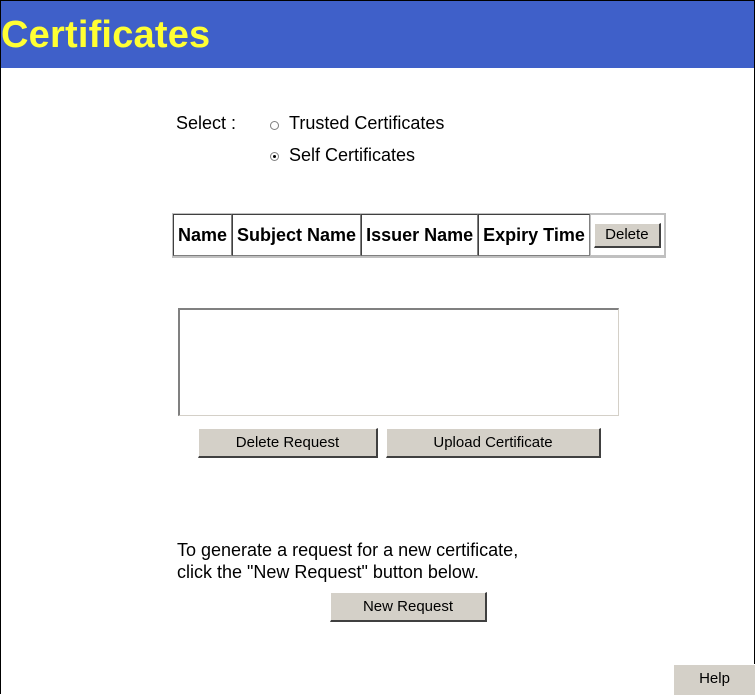  I want to click on instructions-line-2: click the "New Request" button below., so click(328, 572).